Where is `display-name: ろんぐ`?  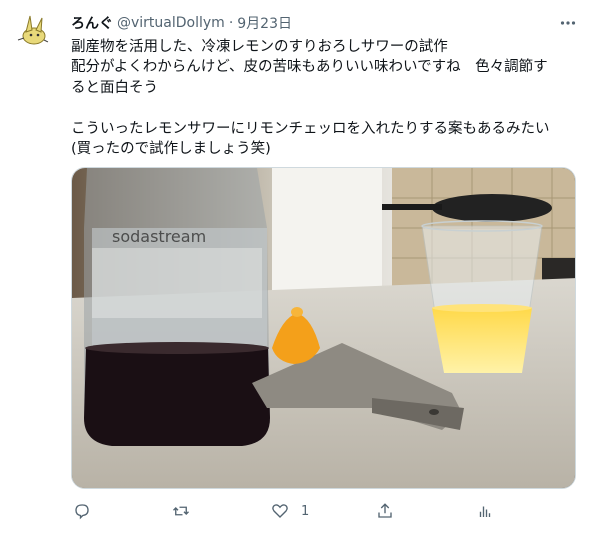
display-name: ろんぐ is located at coordinates (92, 23).